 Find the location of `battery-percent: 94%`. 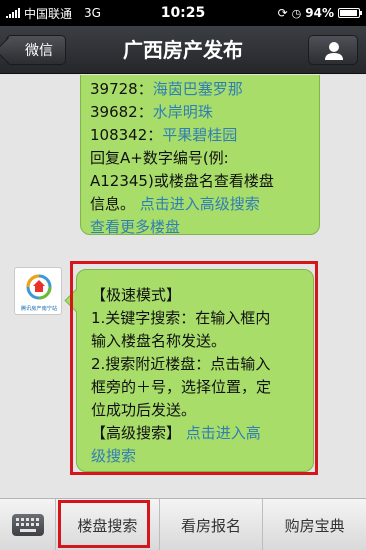

battery-percent: 94% is located at coordinates (319, 13).